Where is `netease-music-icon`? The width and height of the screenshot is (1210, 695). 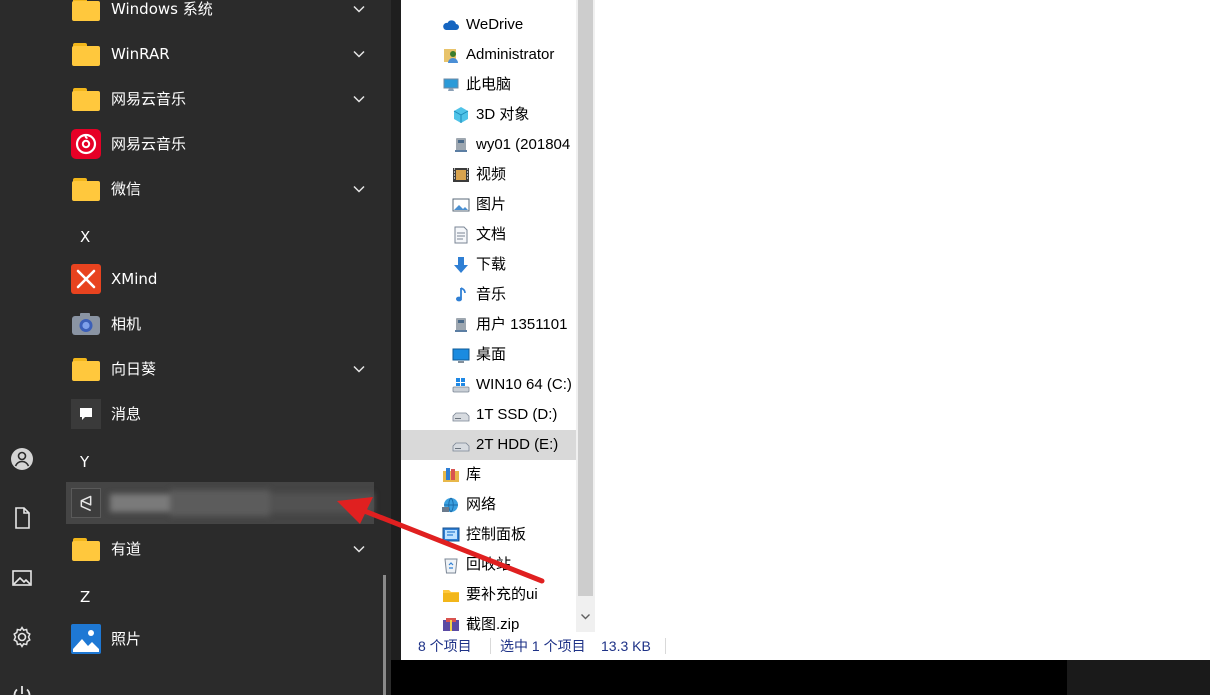
netease-music-icon is located at coordinates (86, 144).